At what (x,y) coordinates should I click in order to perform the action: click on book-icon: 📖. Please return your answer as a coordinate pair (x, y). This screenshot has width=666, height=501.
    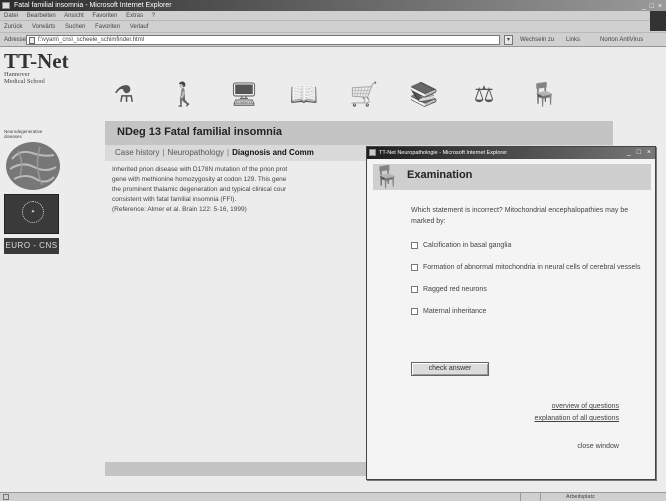
    Looking at the image, I should click on (304, 94).